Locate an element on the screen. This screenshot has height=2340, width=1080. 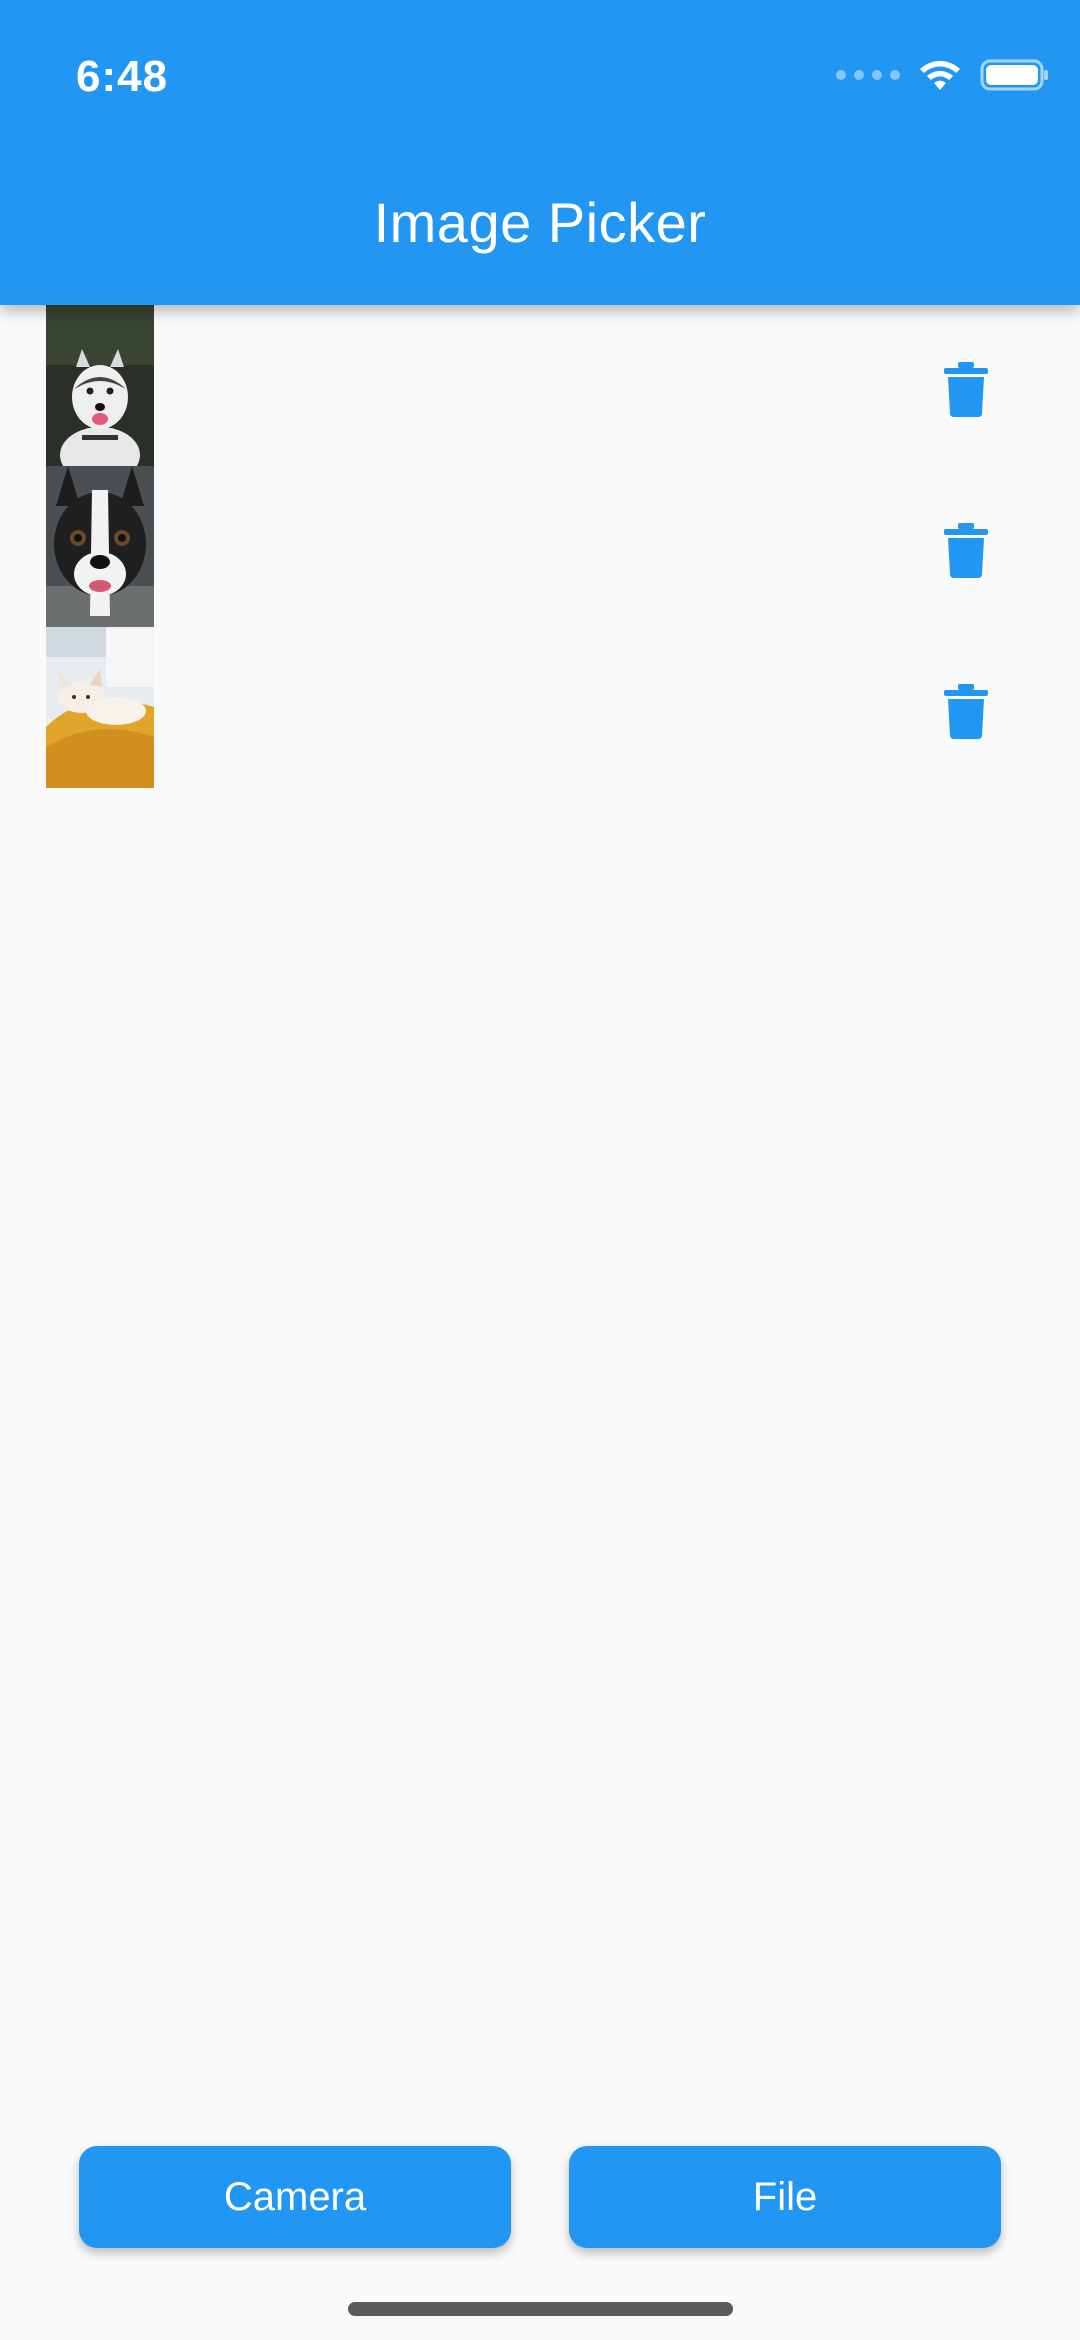
signal-dots-icon is located at coordinates (868, 75).